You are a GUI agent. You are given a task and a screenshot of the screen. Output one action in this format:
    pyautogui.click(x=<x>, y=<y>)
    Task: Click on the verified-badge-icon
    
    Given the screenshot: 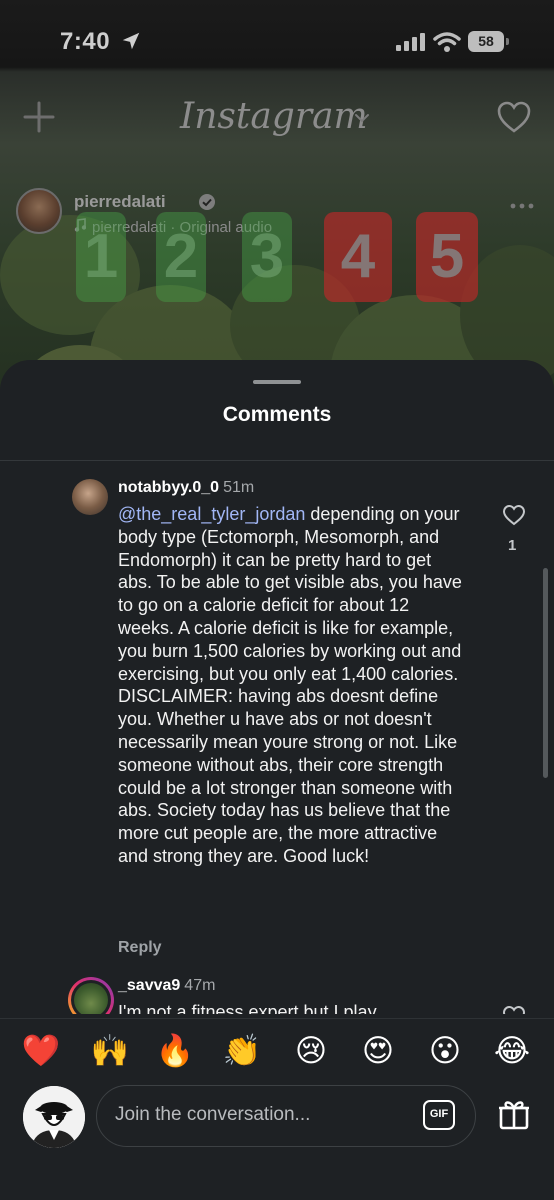 What is the action you would take?
    pyautogui.click(x=207, y=202)
    